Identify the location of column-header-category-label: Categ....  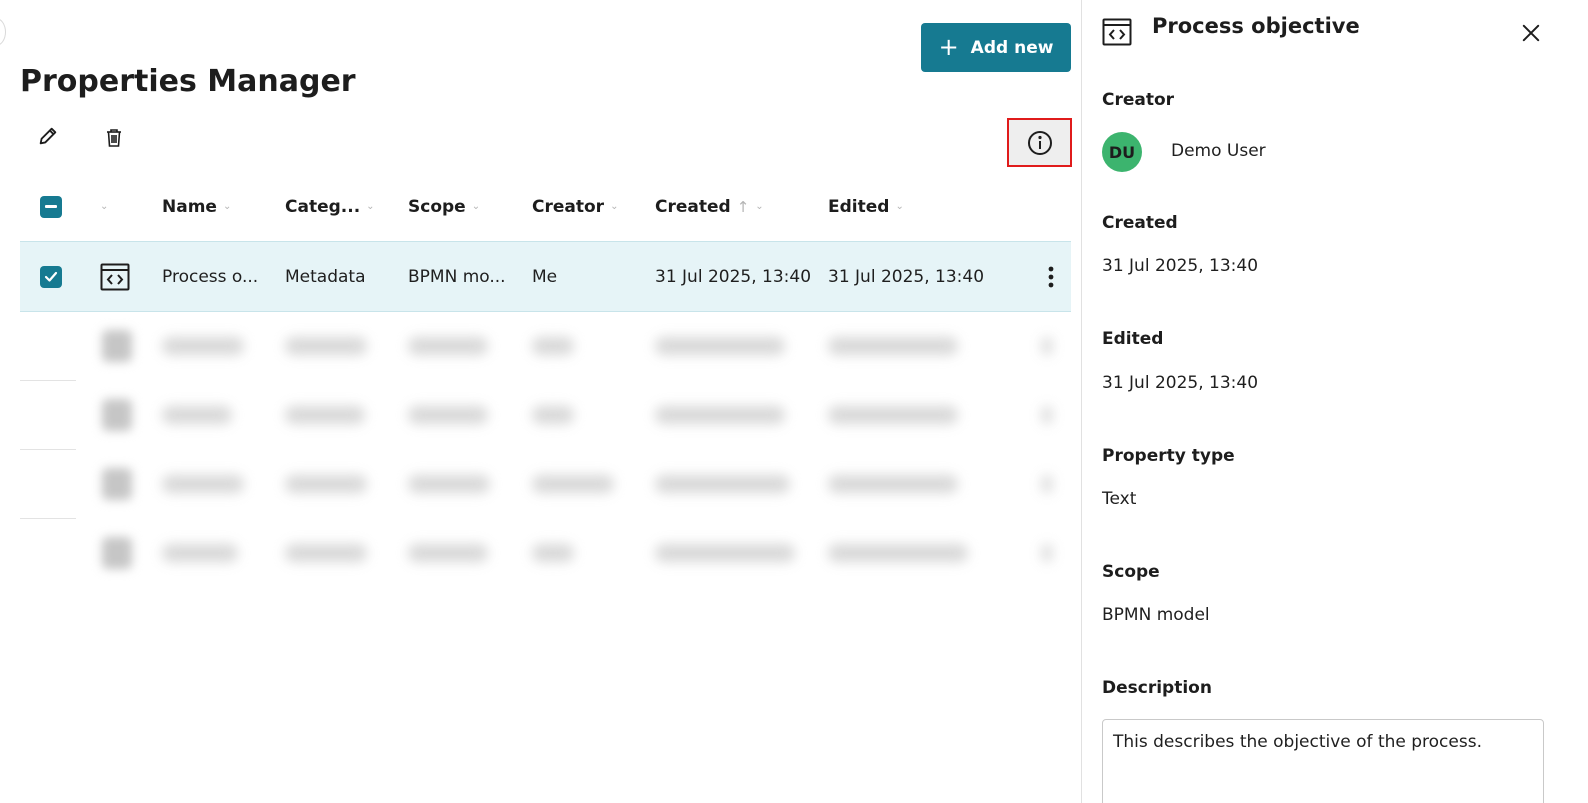
(323, 206).